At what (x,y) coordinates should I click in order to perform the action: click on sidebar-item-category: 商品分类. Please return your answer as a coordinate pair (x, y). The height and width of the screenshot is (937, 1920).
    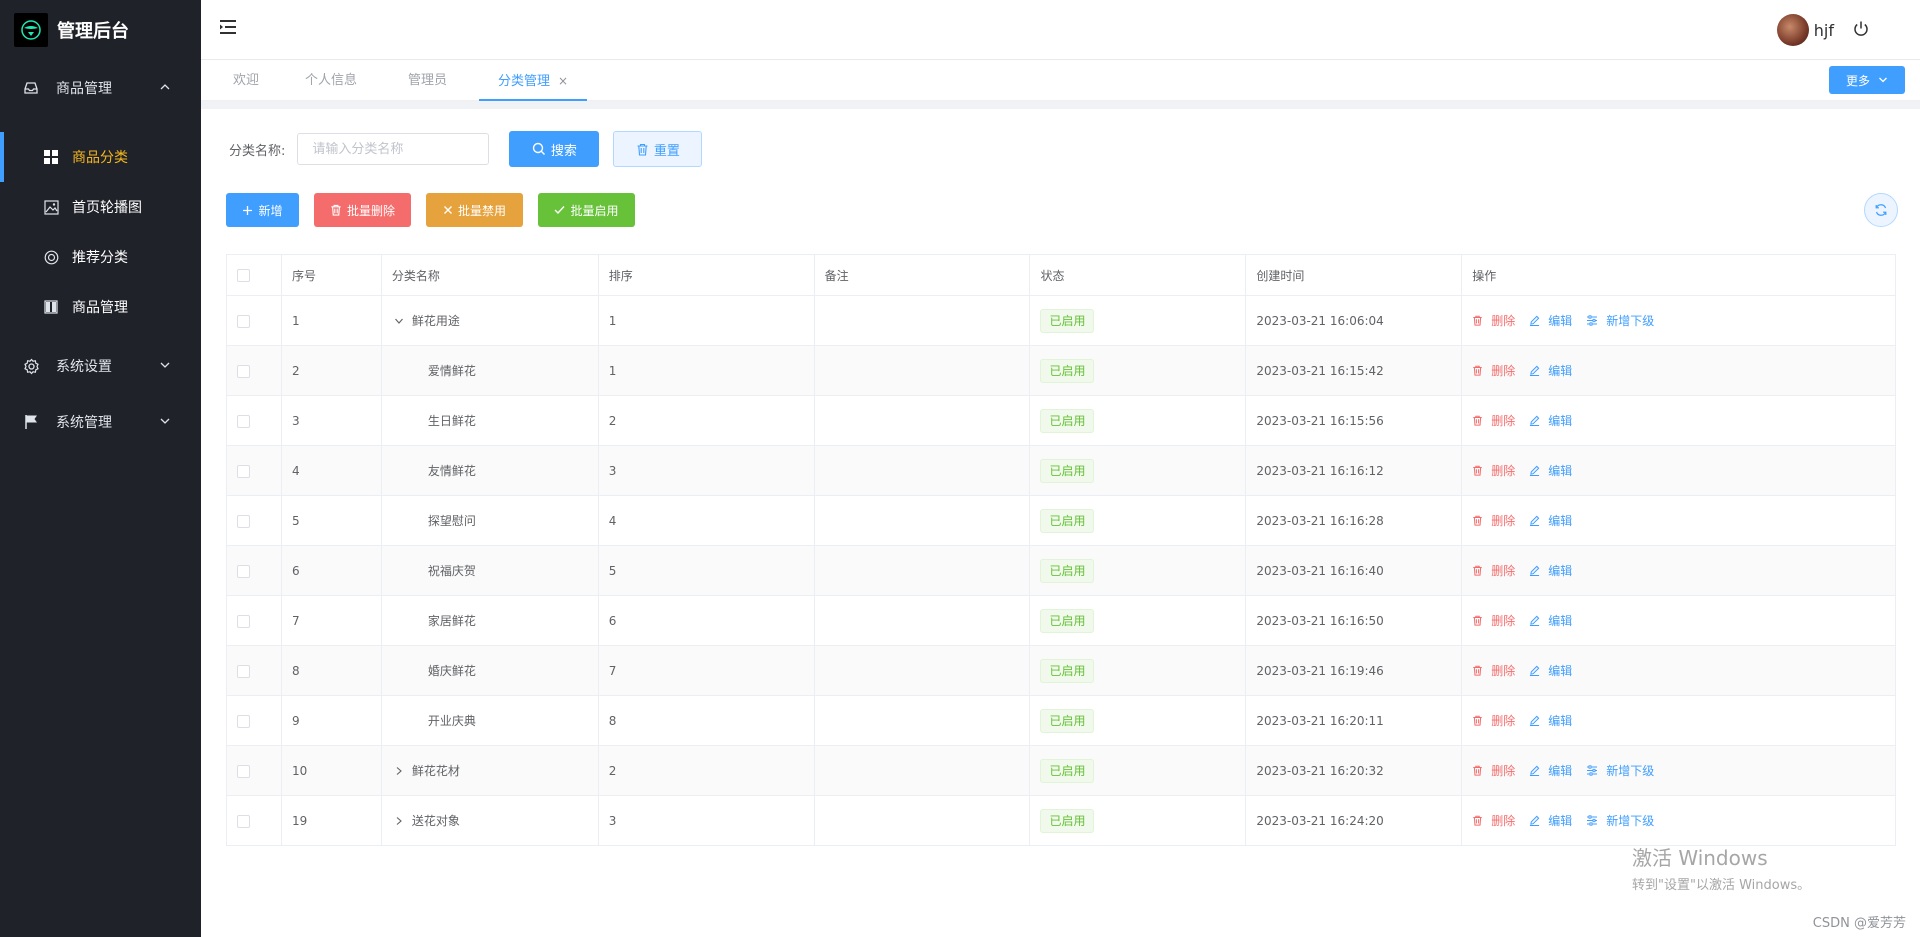
    Looking at the image, I should click on (100, 157).